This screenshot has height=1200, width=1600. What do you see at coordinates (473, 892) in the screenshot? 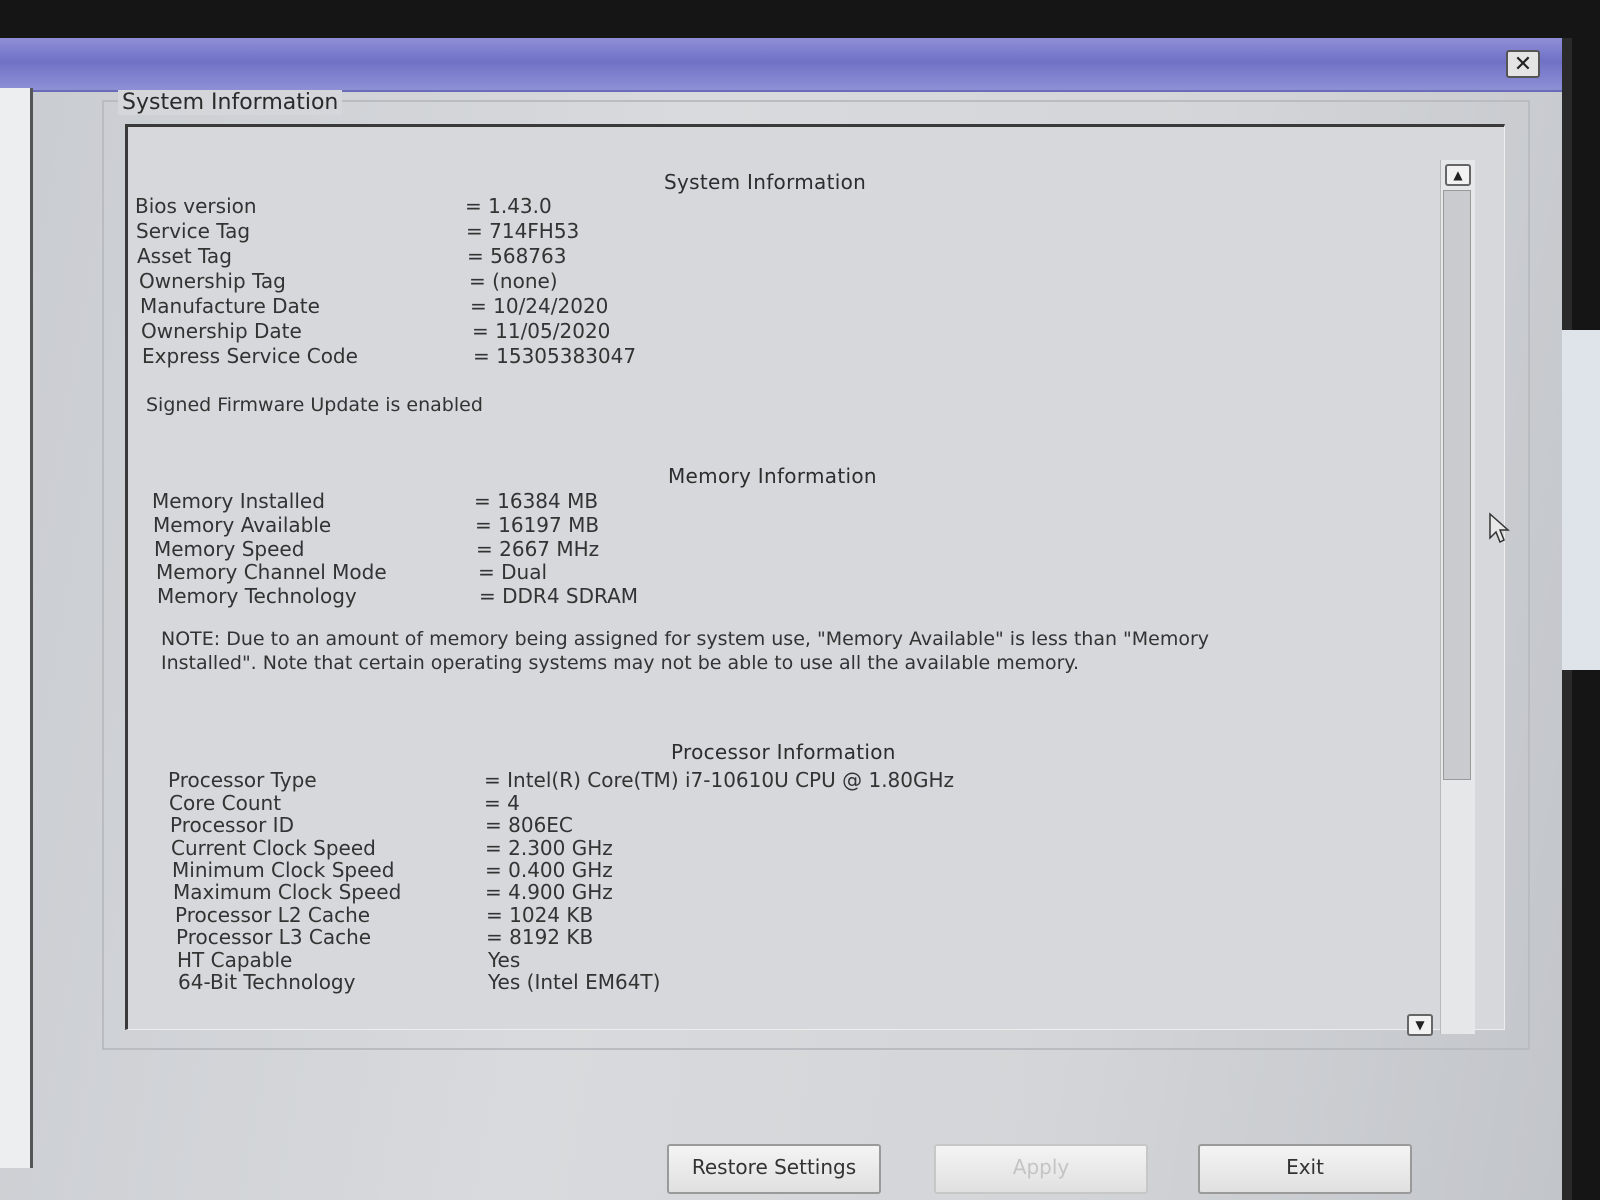
I see `info-row: Maximum Clock Speed = 4.900 GHz` at bounding box center [473, 892].